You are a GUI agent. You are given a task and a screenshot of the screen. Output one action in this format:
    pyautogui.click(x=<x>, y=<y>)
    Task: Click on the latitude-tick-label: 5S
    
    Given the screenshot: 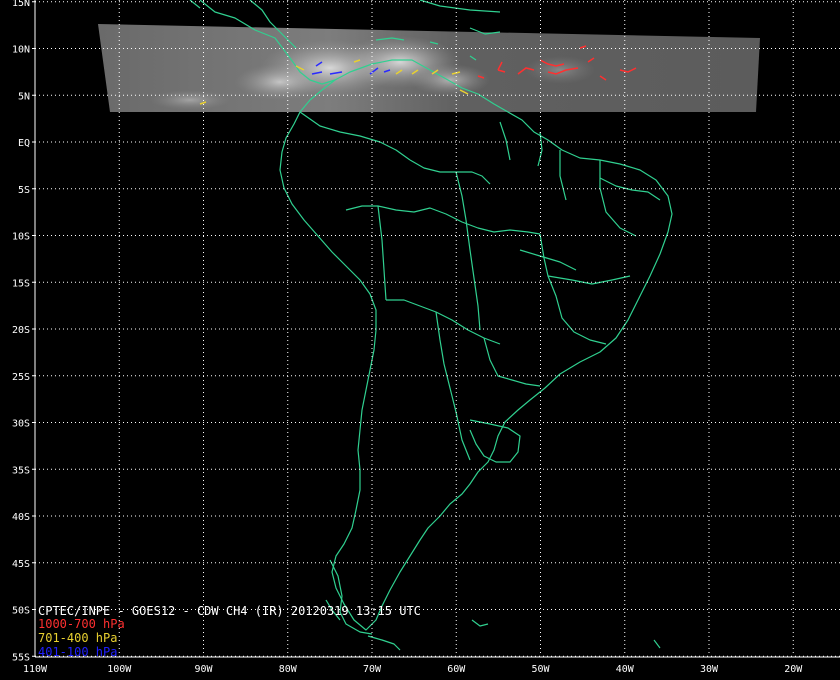 What is the action you would take?
    pyautogui.click(x=24, y=190)
    